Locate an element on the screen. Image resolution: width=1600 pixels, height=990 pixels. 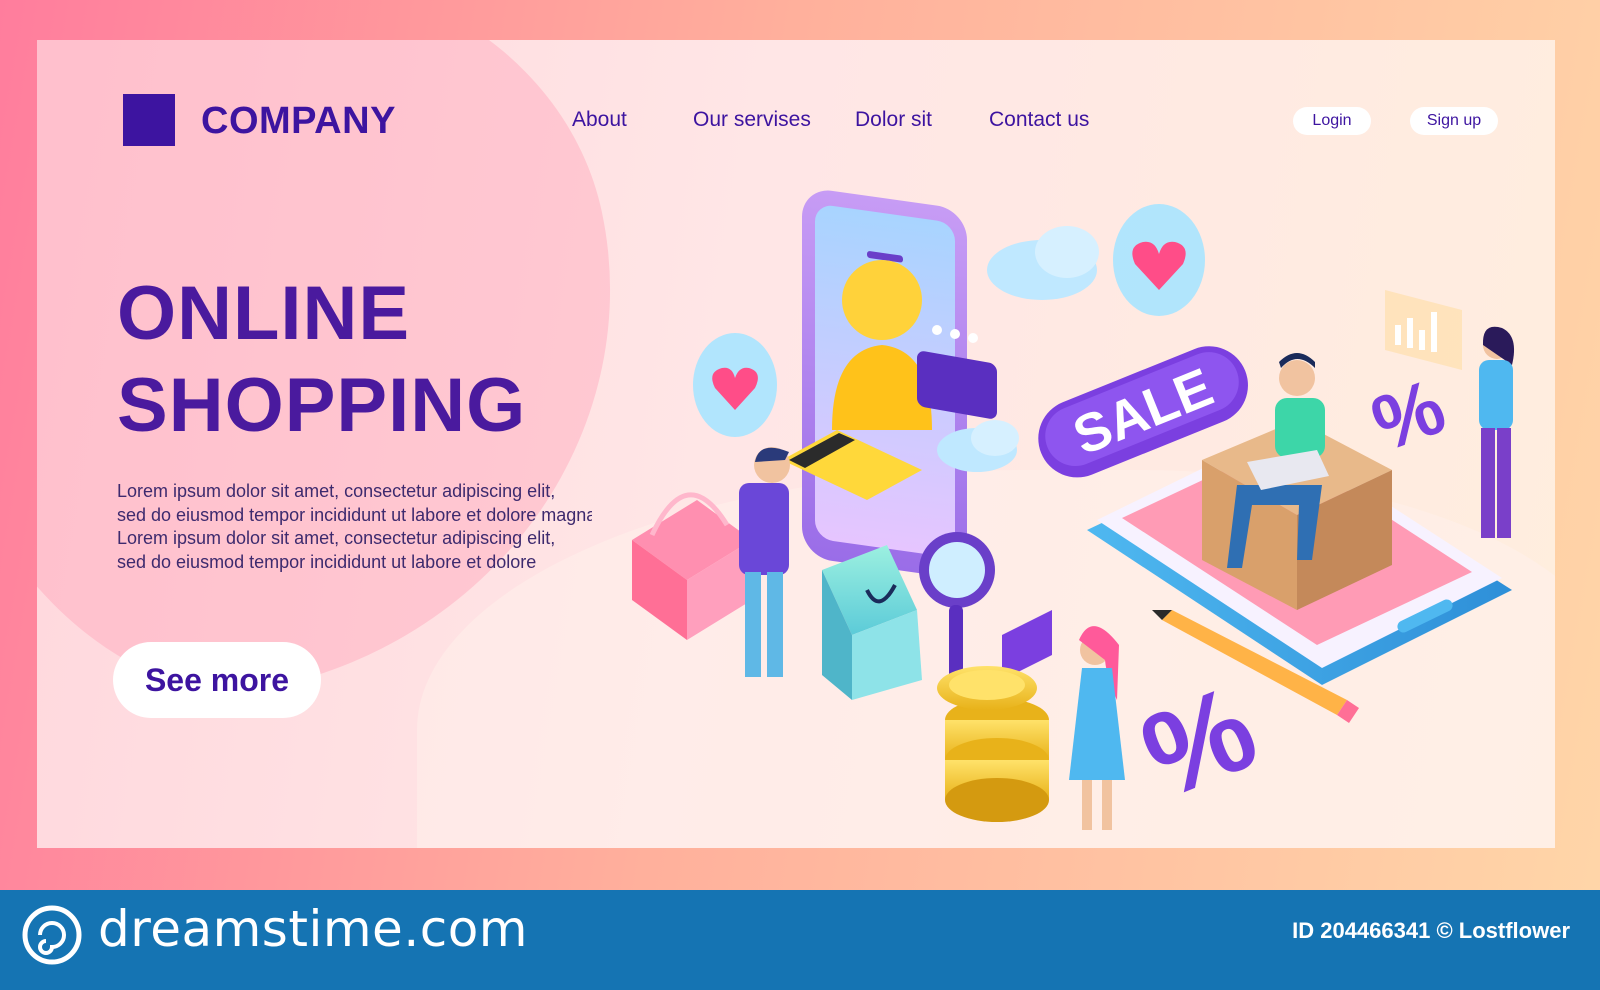
percent-text-large: % is located at coordinates (1199, 742).